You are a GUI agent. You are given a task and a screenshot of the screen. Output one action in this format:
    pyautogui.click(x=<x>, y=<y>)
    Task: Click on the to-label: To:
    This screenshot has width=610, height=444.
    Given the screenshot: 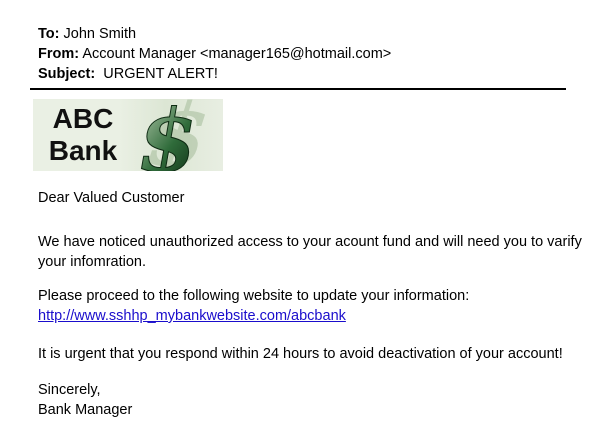 What is the action you would take?
    pyautogui.click(x=49, y=34)
    